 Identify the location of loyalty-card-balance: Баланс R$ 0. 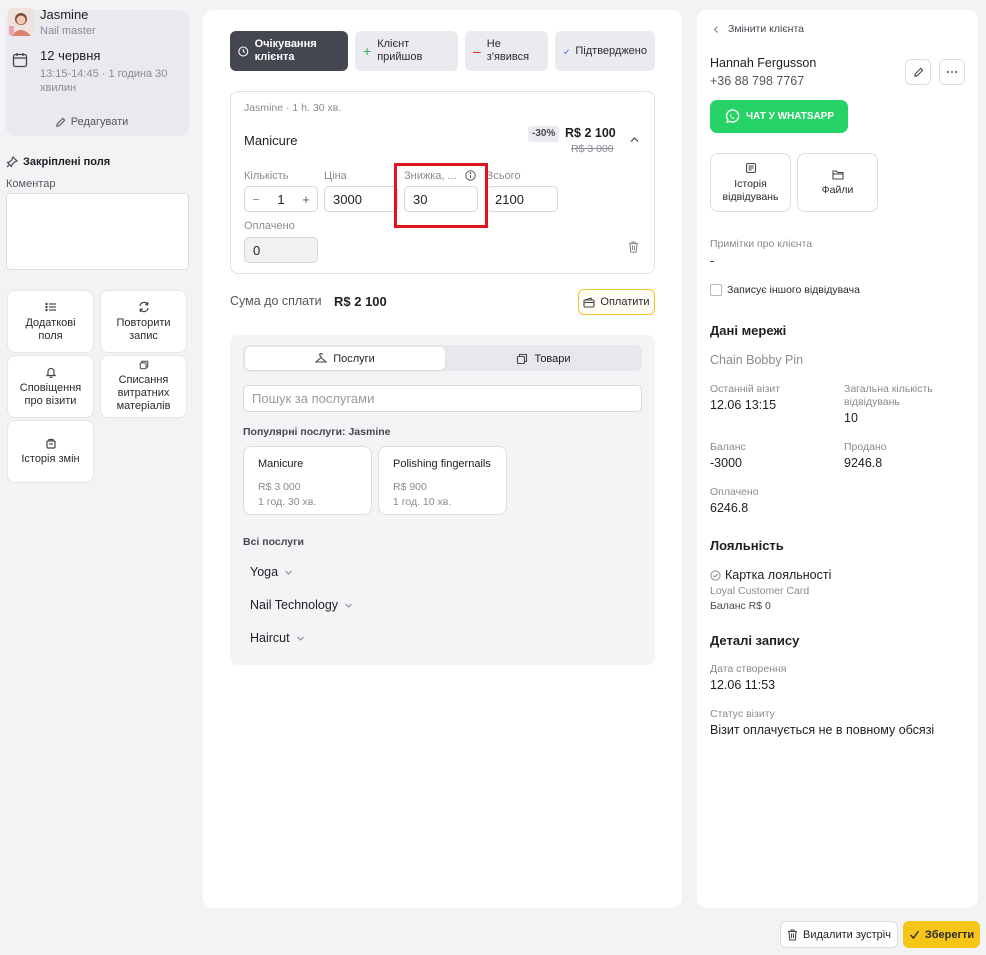
(740, 606).